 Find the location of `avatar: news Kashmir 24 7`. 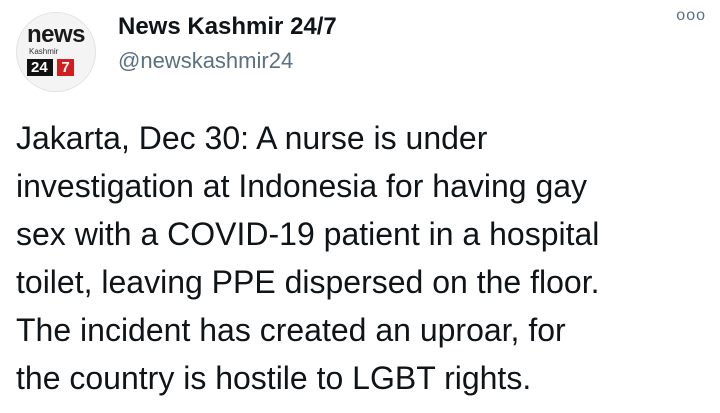

avatar: news Kashmir 24 7 is located at coordinates (56, 52).